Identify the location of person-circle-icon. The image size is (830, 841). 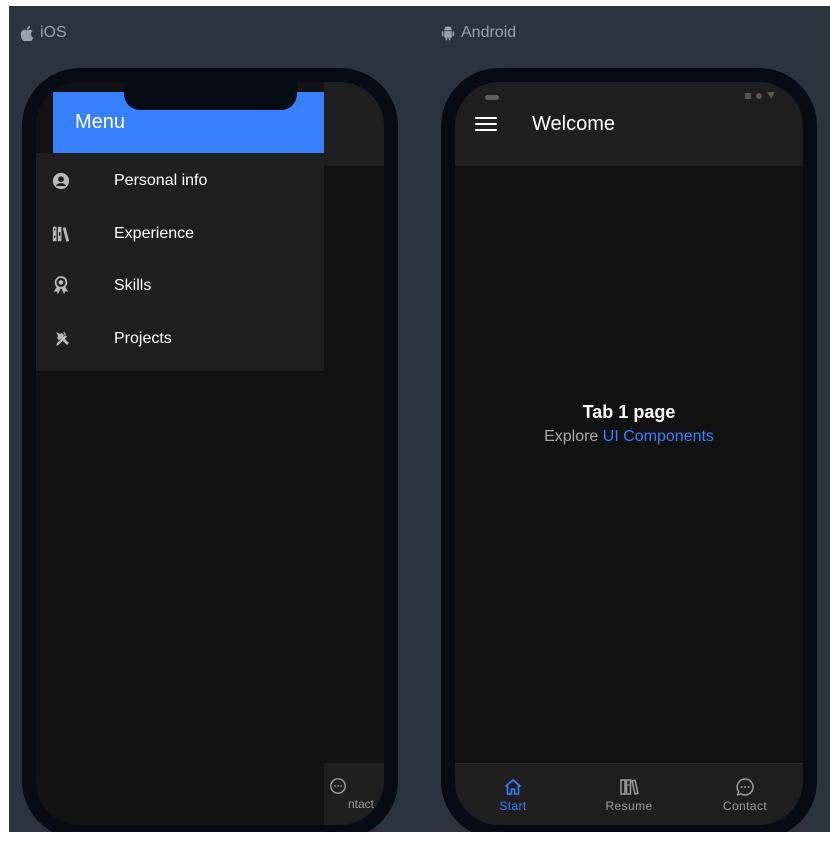
(61, 181).